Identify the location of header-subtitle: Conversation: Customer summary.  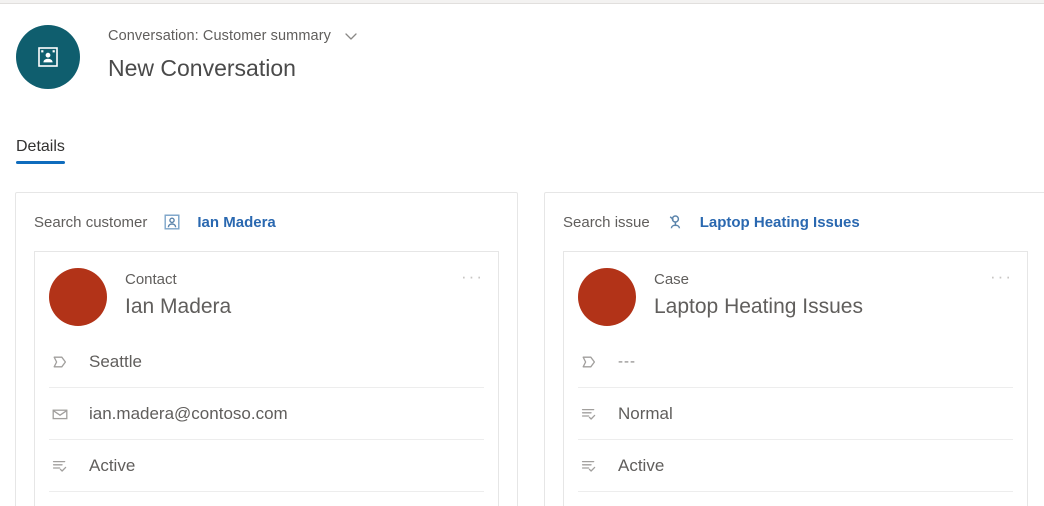
(219, 36).